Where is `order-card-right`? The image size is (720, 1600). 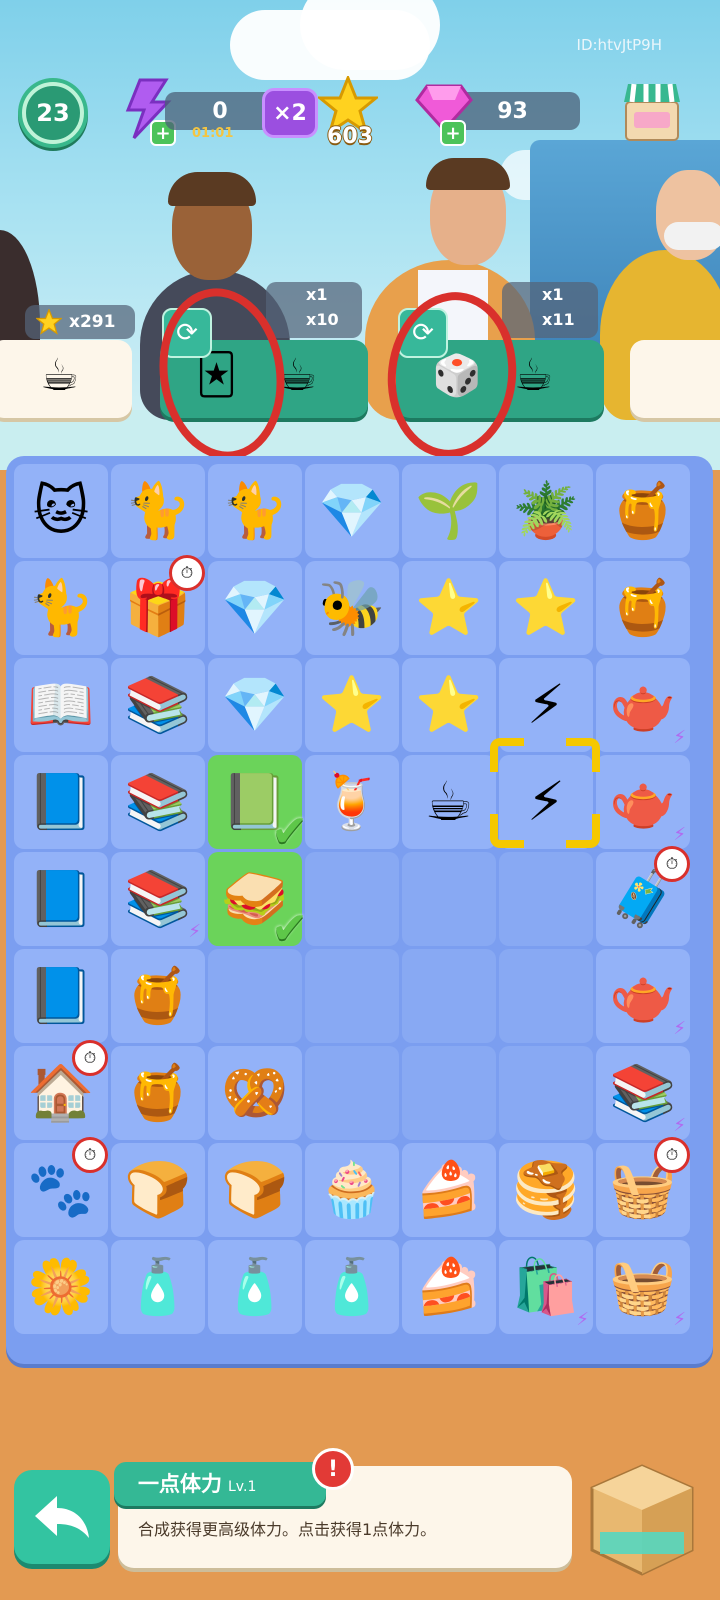 order-card-right is located at coordinates (675, 379).